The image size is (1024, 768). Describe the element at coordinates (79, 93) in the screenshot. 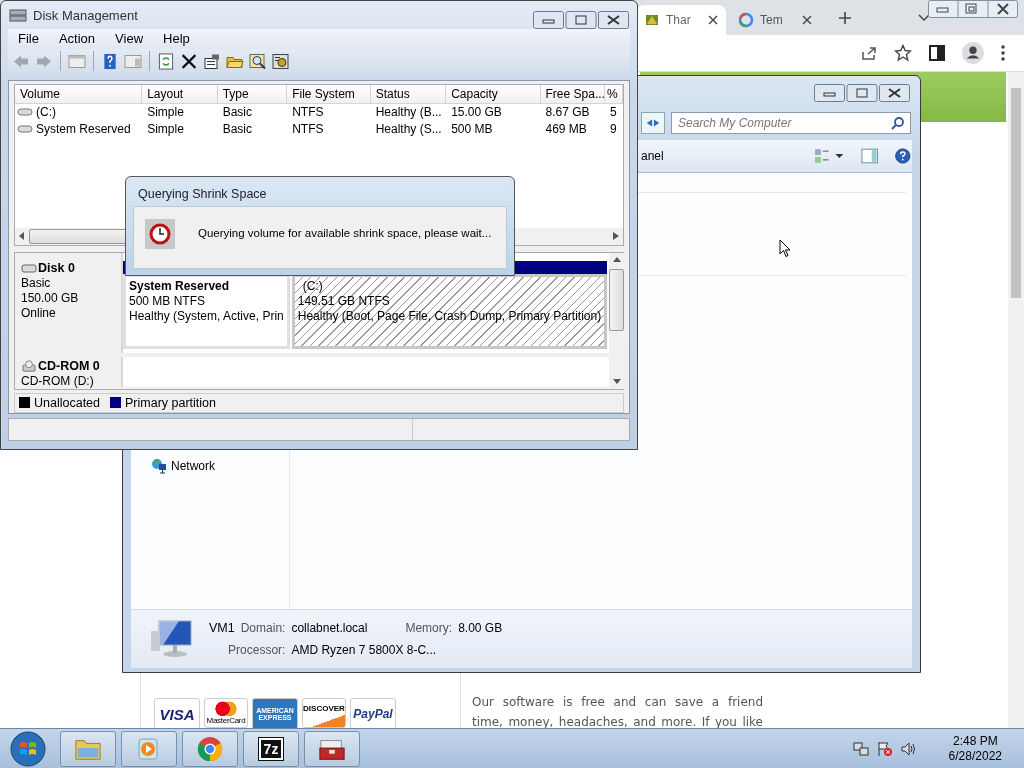

I see `column-header: Volume` at that location.